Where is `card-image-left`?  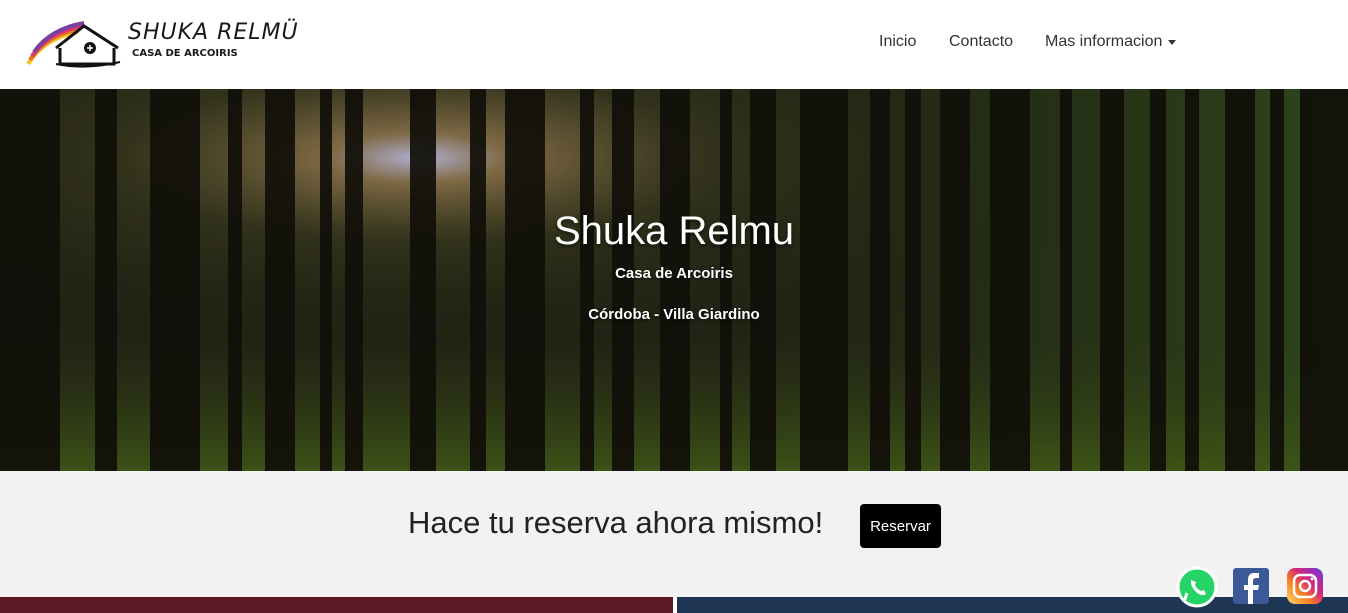 card-image-left is located at coordinates (336, 605).